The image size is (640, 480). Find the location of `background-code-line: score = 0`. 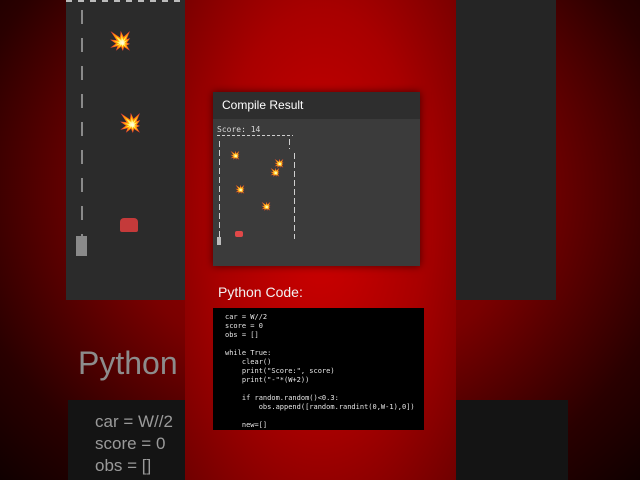

background-code-line: score = 0 is located at coordinates (130, 443).